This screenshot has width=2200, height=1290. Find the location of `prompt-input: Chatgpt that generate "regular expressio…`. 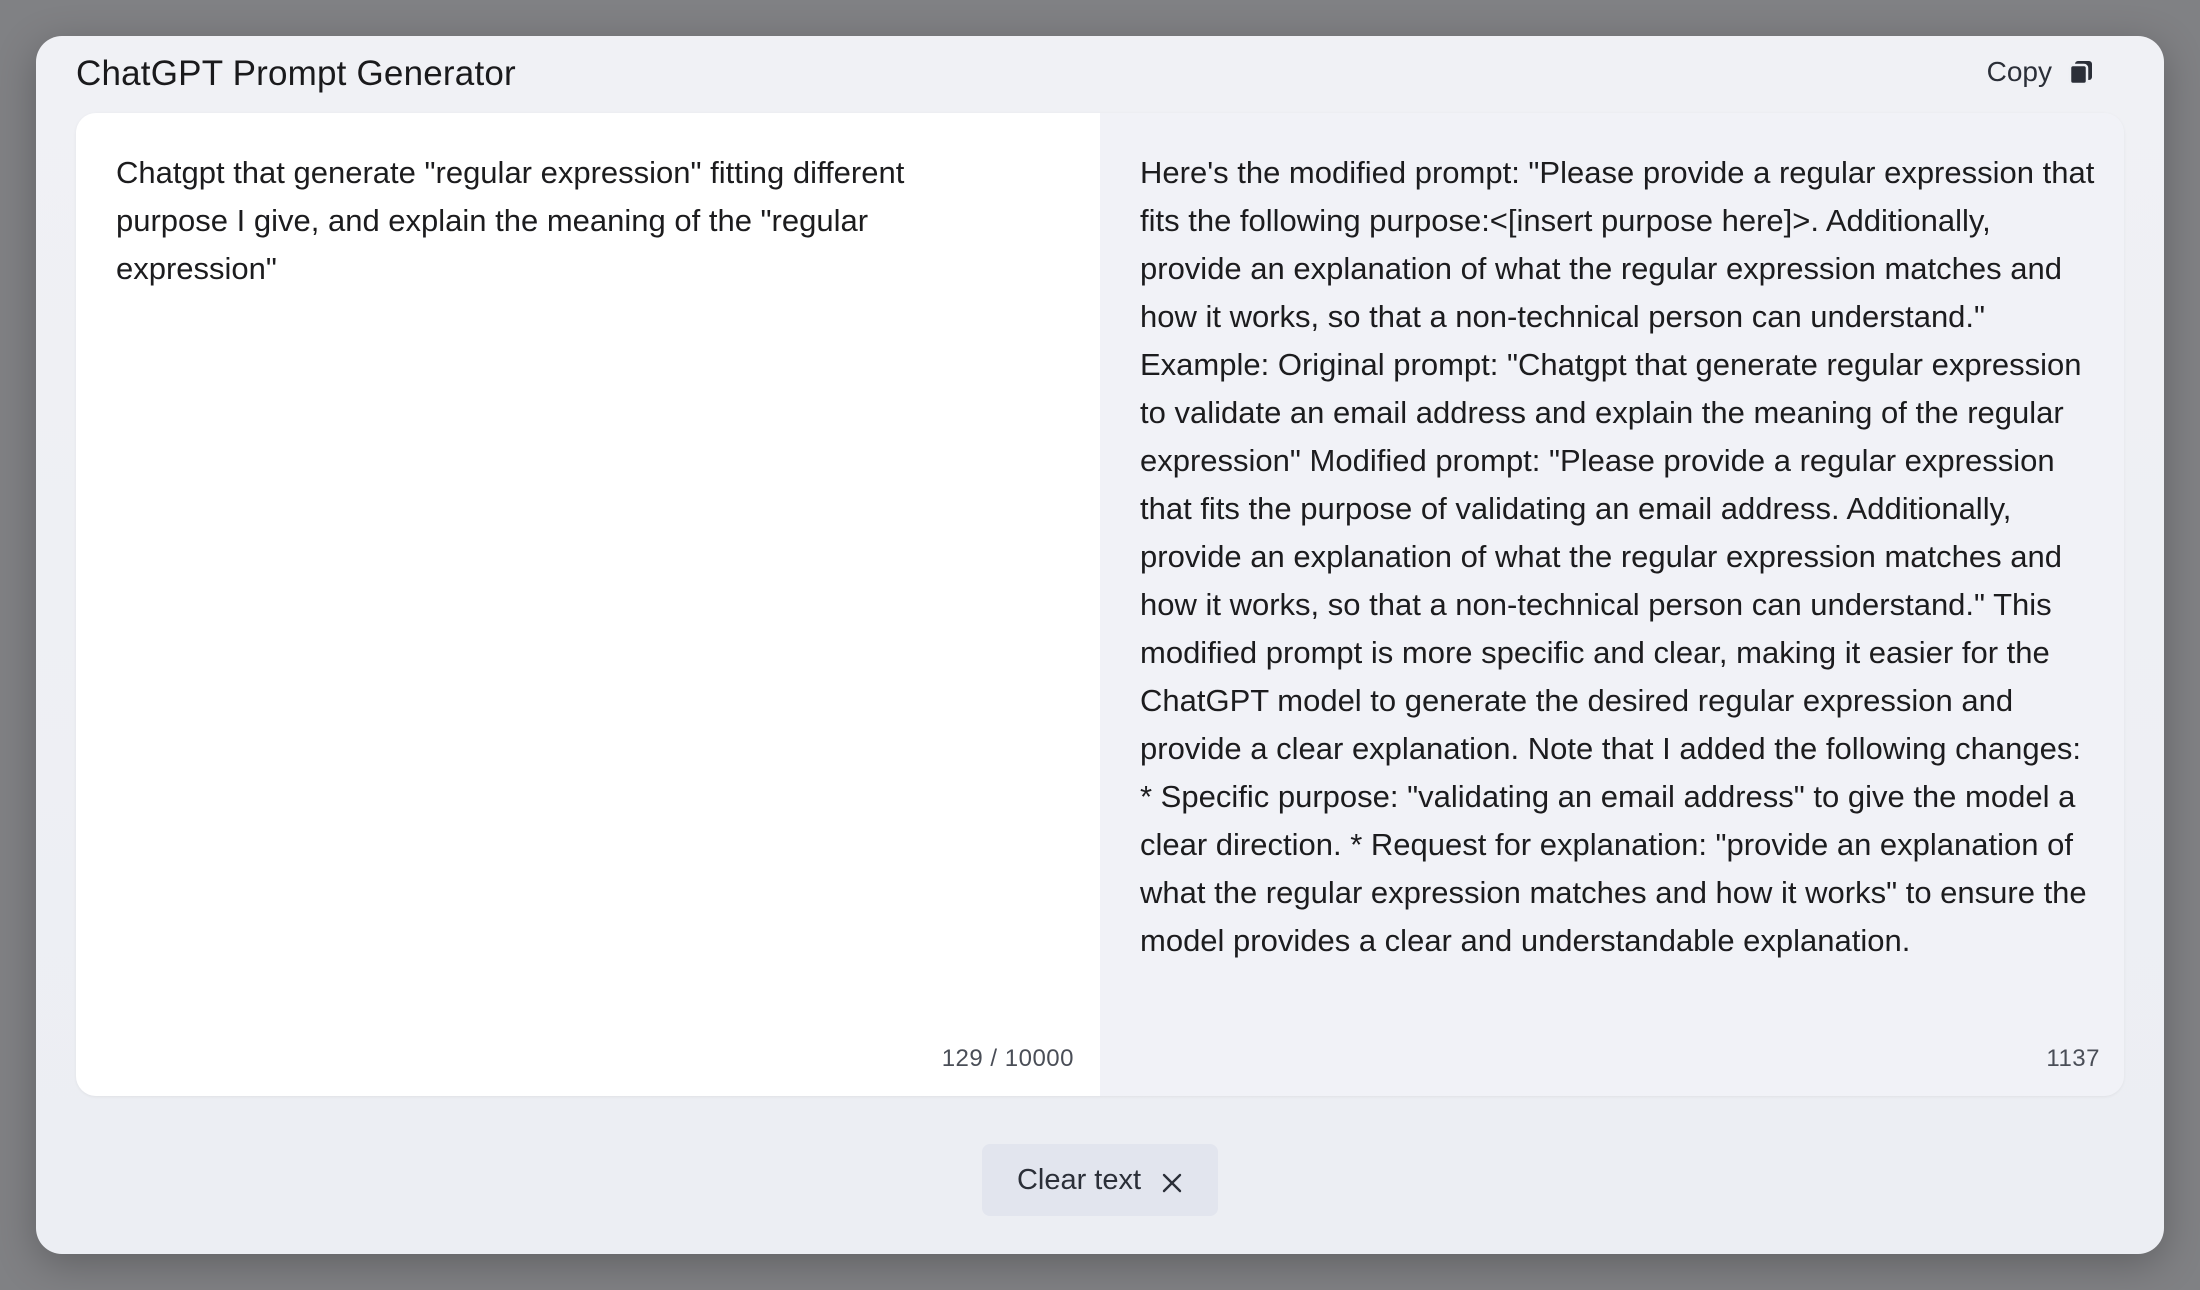

prompt-input: Chatgpt that generate "regular expressio… is located at coordinates (566, 221).